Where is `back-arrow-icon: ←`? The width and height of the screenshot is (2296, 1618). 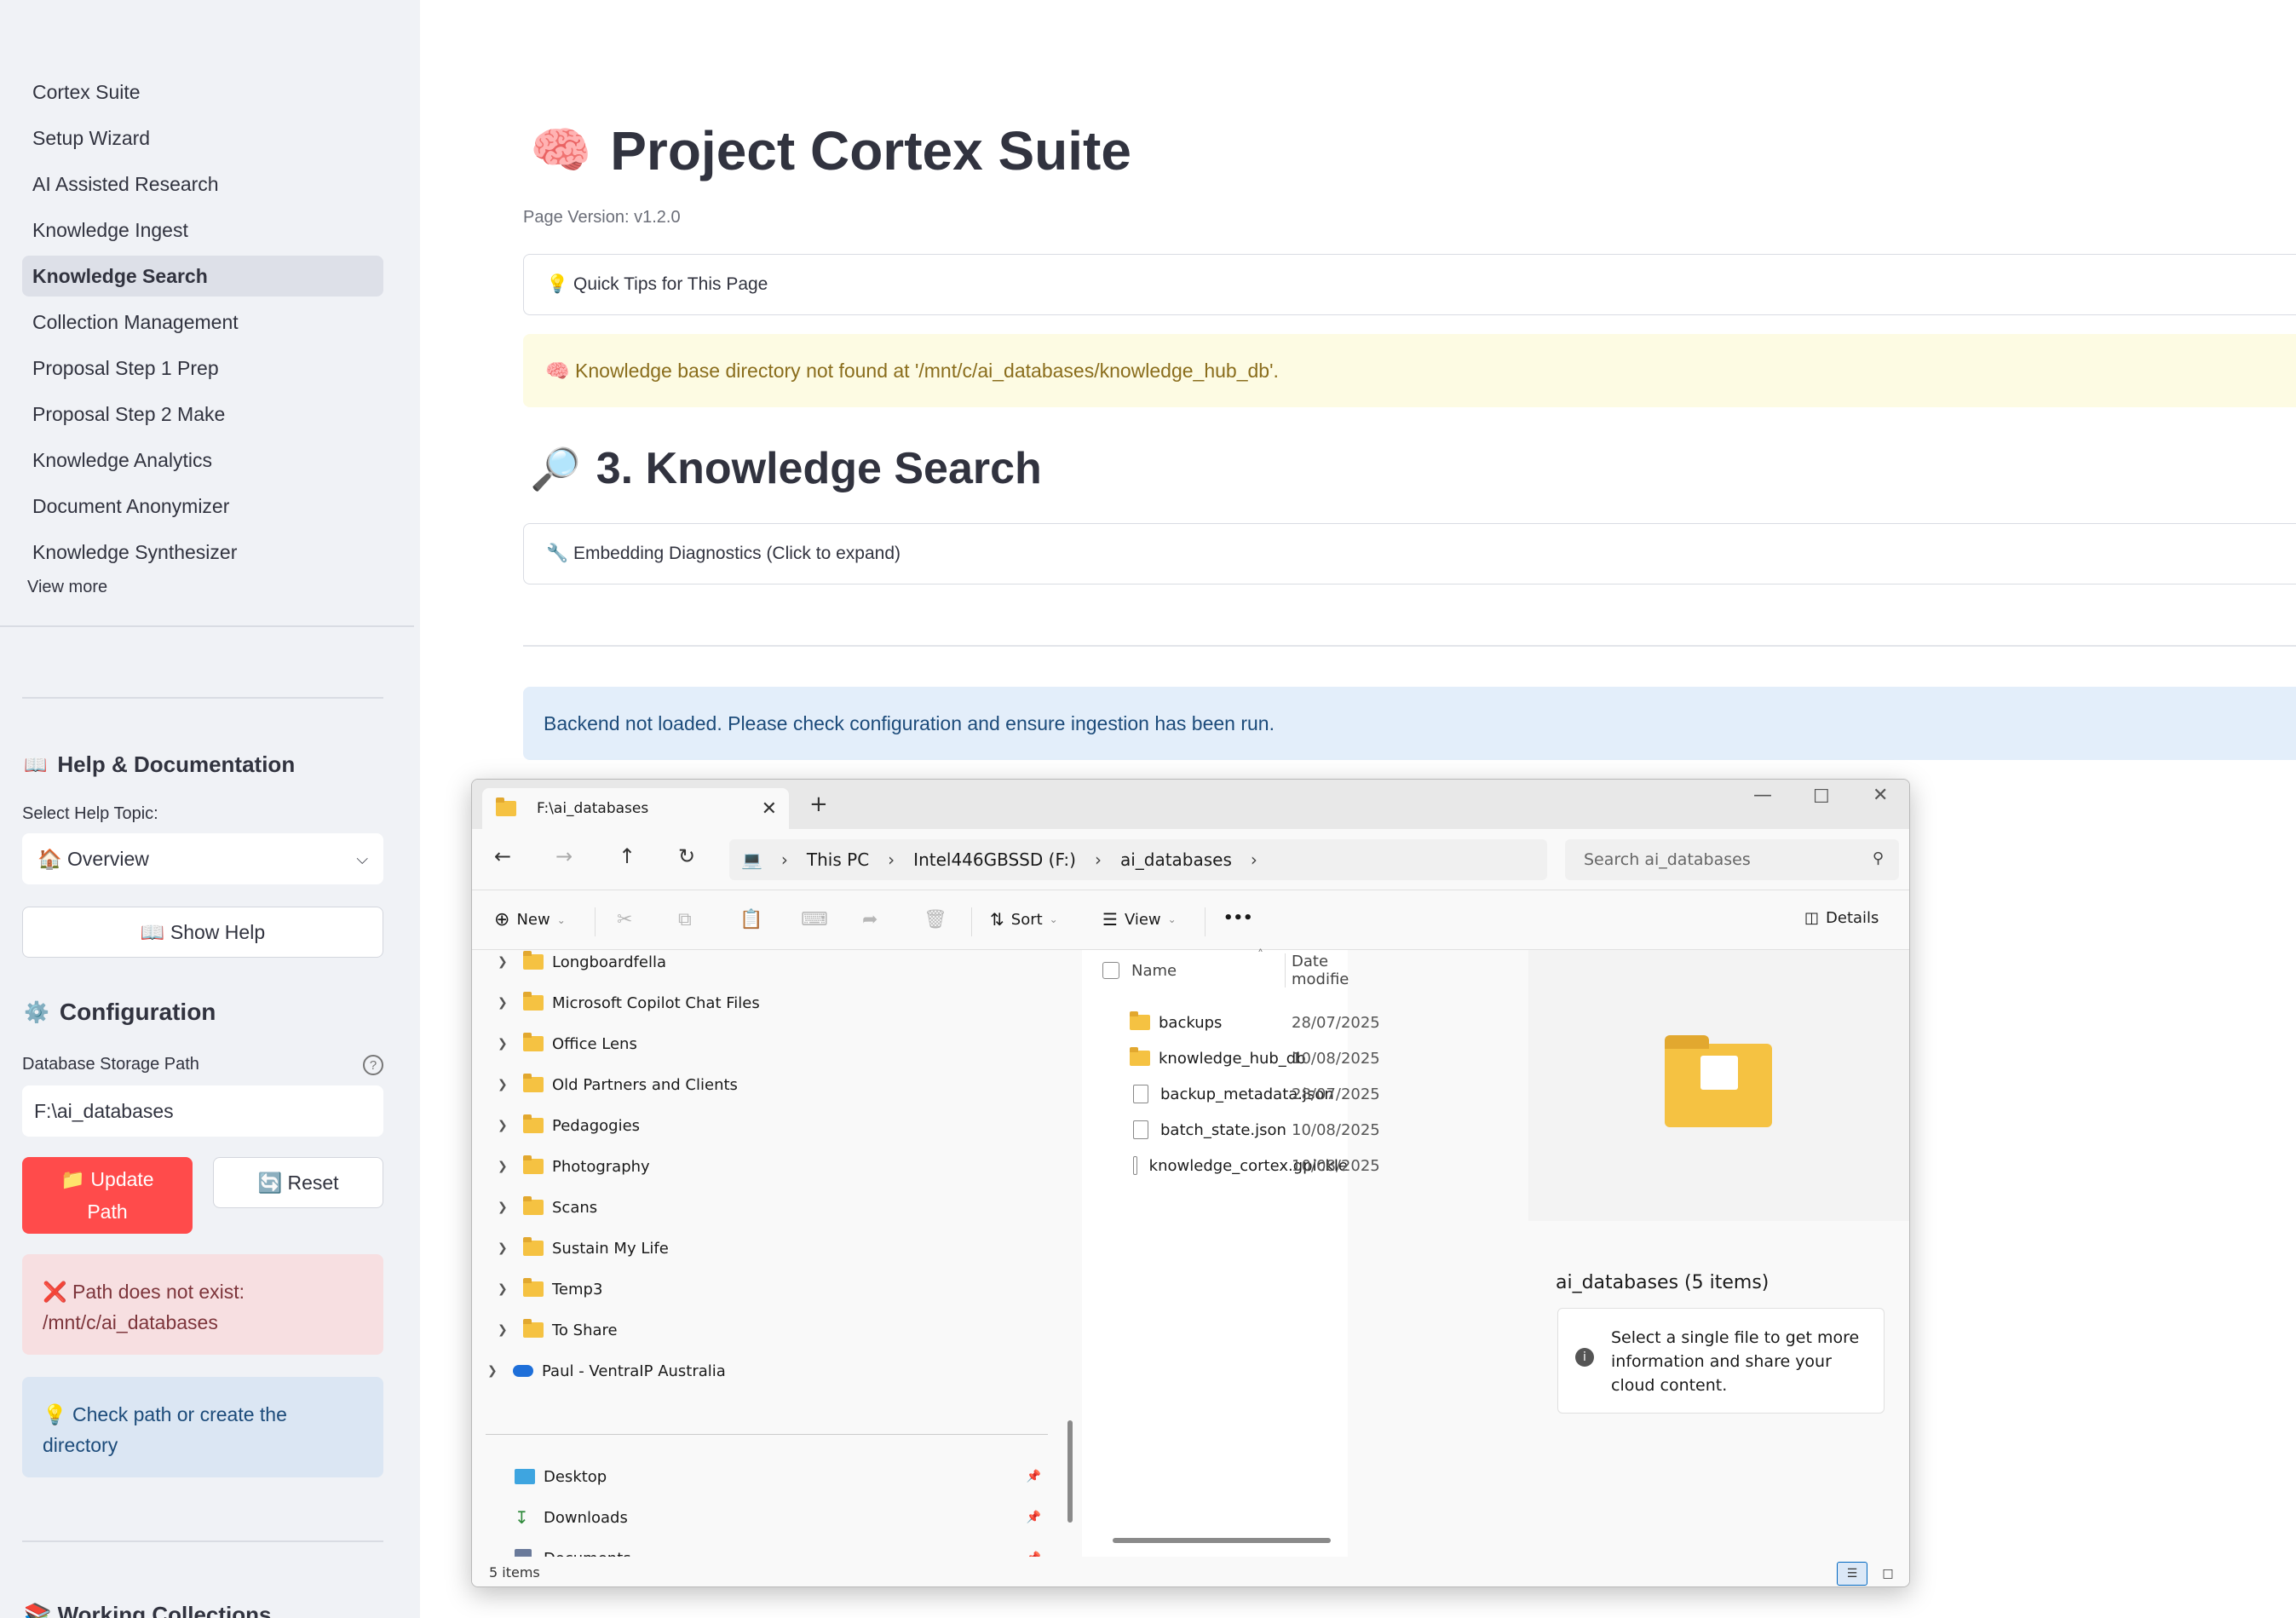 back-arrow-icon: ← is located at coordinates (502, 856).